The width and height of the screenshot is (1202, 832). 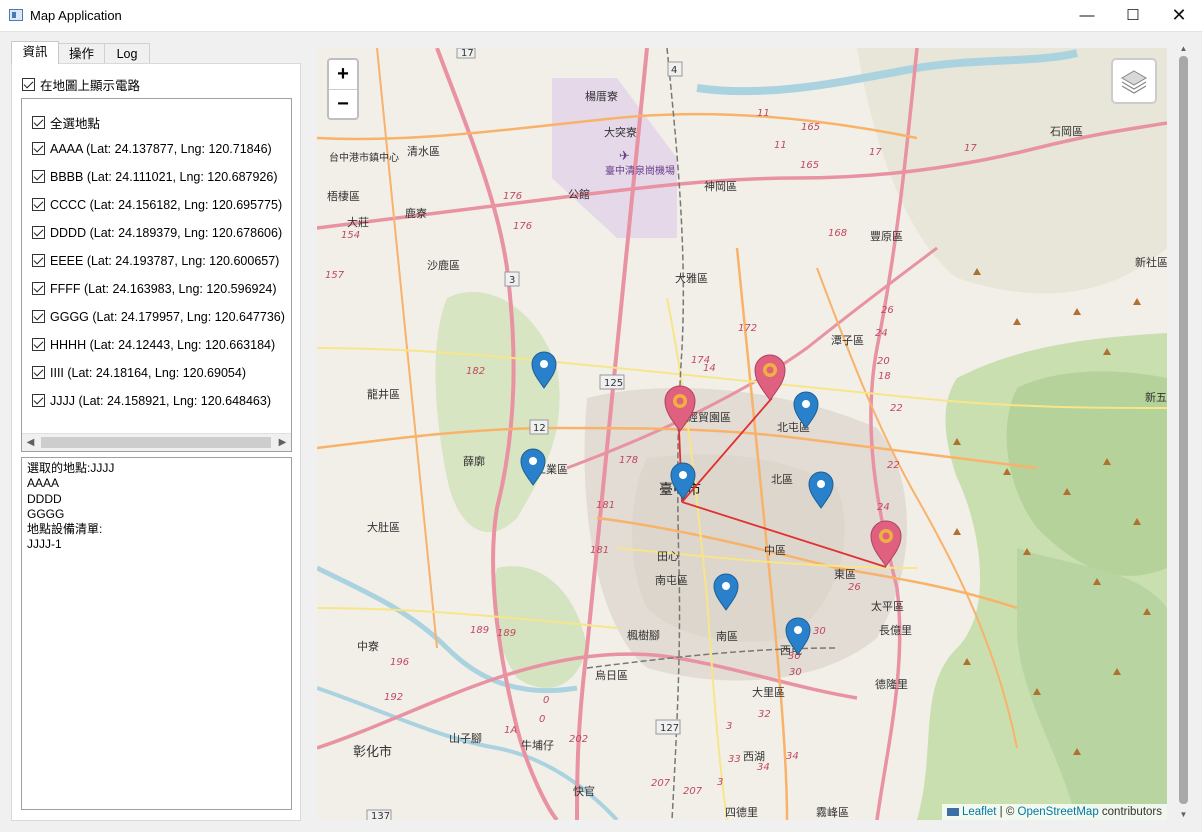 I want to click on svg-text: 192, so click(x=393, y=697).